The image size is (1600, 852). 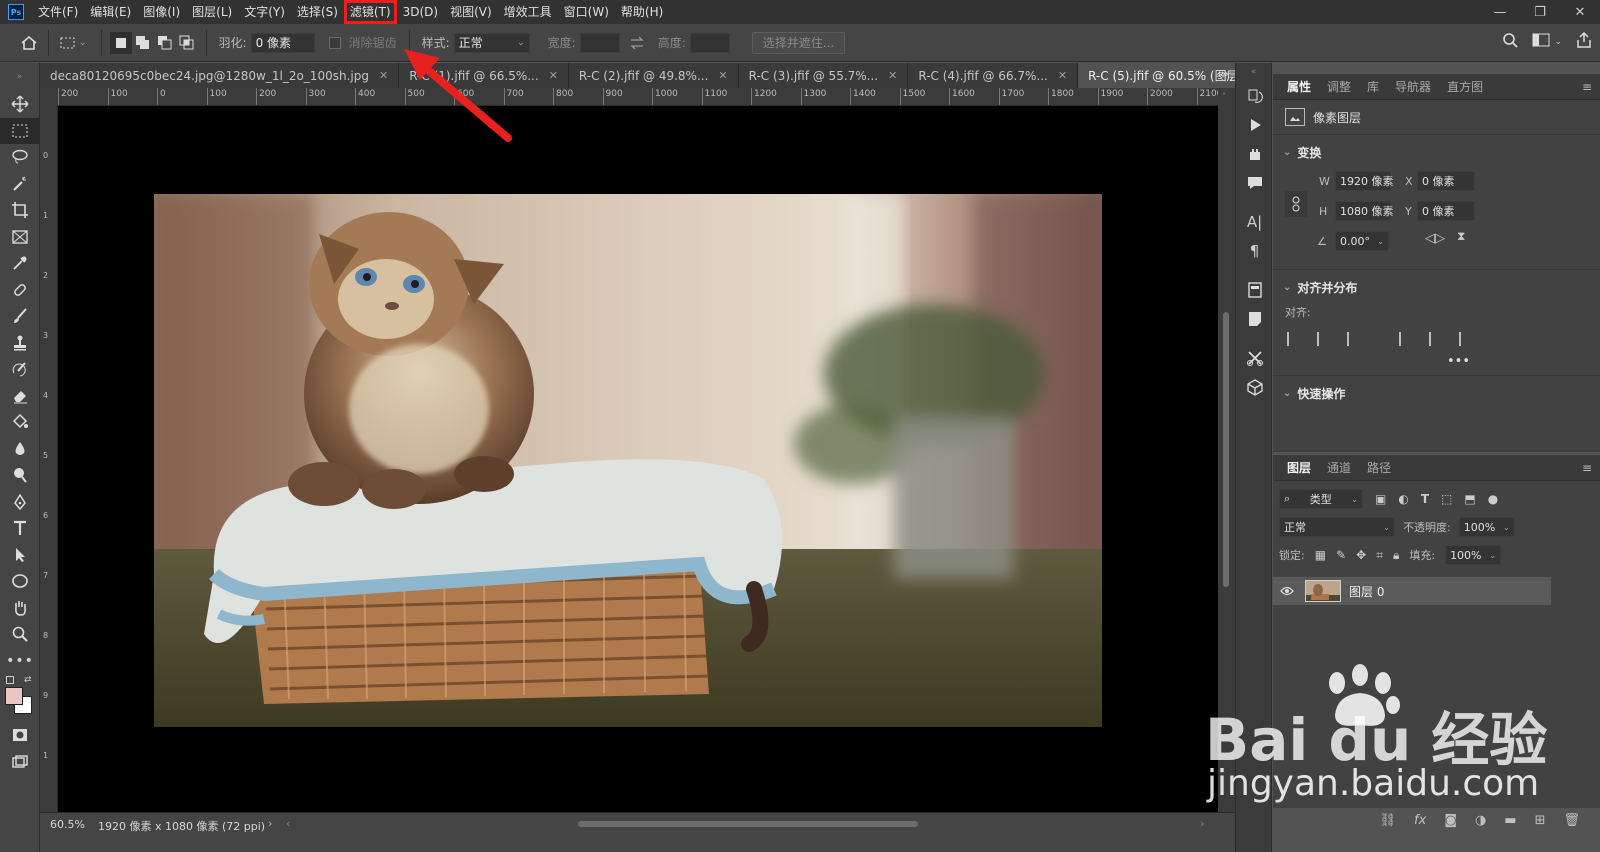 I want to click on more-options-icon: •••, so click(x=1436, y=361).